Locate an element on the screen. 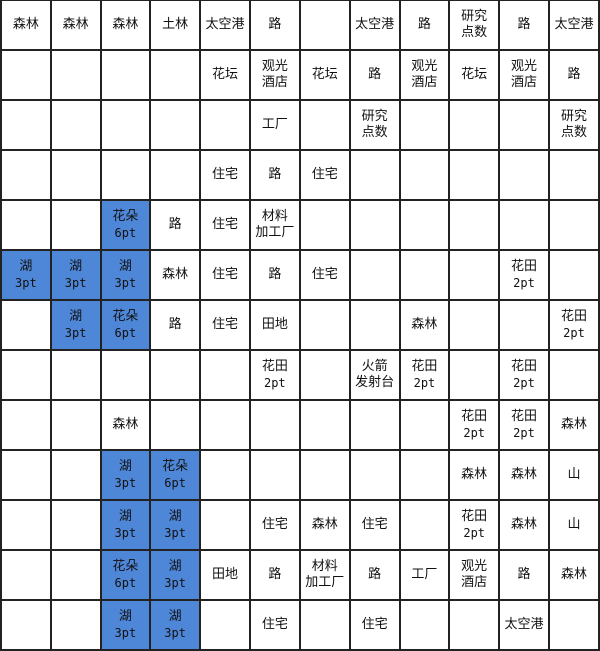 This screenshot has width=600, height=651. grid-row: 湖 3pt 花朵 6pt 路 住宅 田地 森林 花田 2pt is located at coordinates (300, 325).